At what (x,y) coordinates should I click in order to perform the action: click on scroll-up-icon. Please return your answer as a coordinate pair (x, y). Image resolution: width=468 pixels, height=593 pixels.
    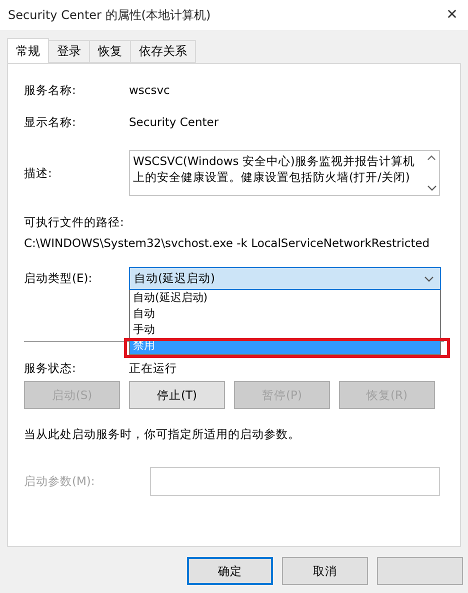
    Looking at the image, I should click on (431, 158).